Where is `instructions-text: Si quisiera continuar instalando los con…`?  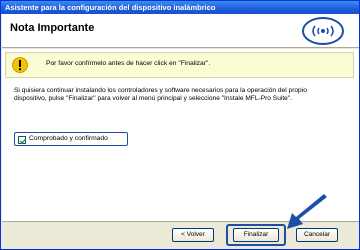
instructions-text: Si quisiera continuar instalando los con… is located at coordinates (160, 94).